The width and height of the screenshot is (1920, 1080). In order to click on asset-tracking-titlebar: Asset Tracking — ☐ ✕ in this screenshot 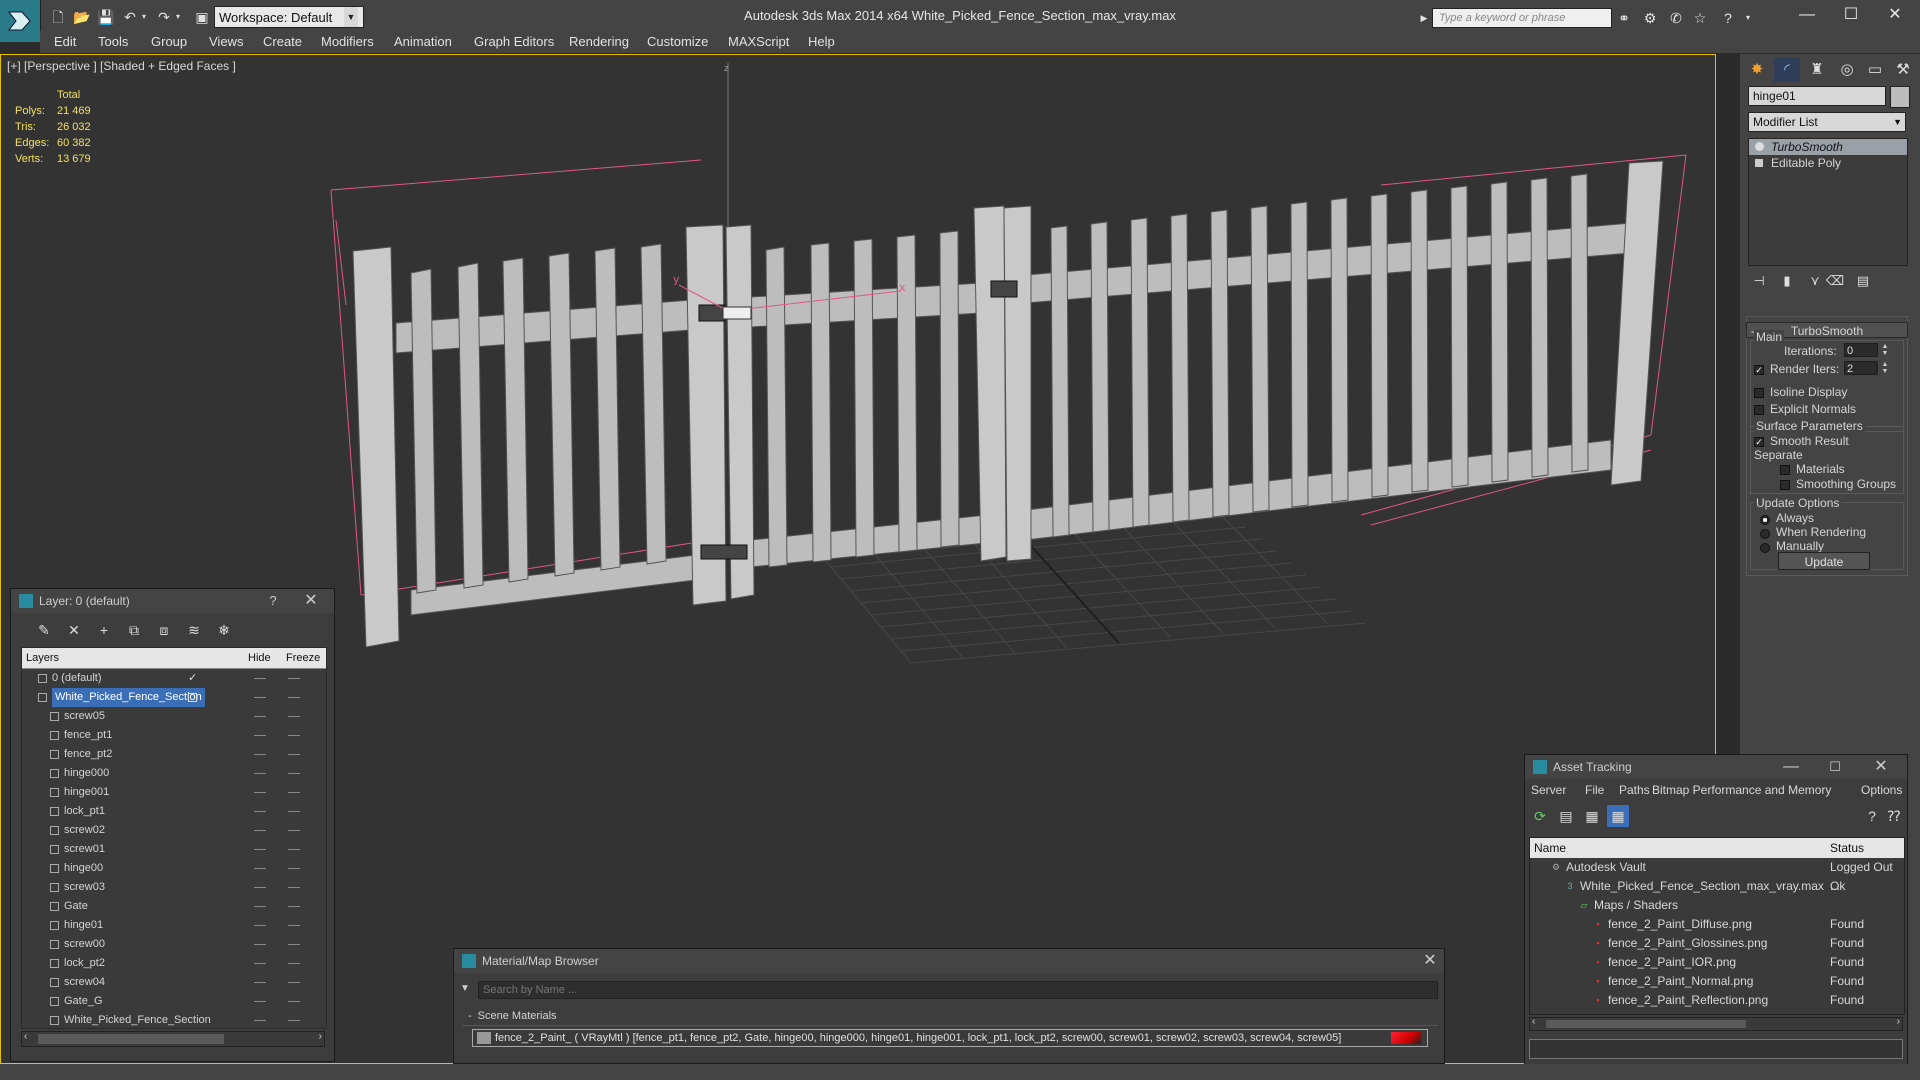, I will do `click(1716, 767)`.